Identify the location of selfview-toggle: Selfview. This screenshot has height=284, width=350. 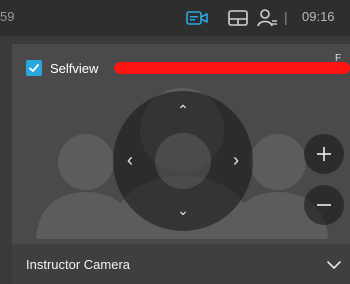
(62, 68).